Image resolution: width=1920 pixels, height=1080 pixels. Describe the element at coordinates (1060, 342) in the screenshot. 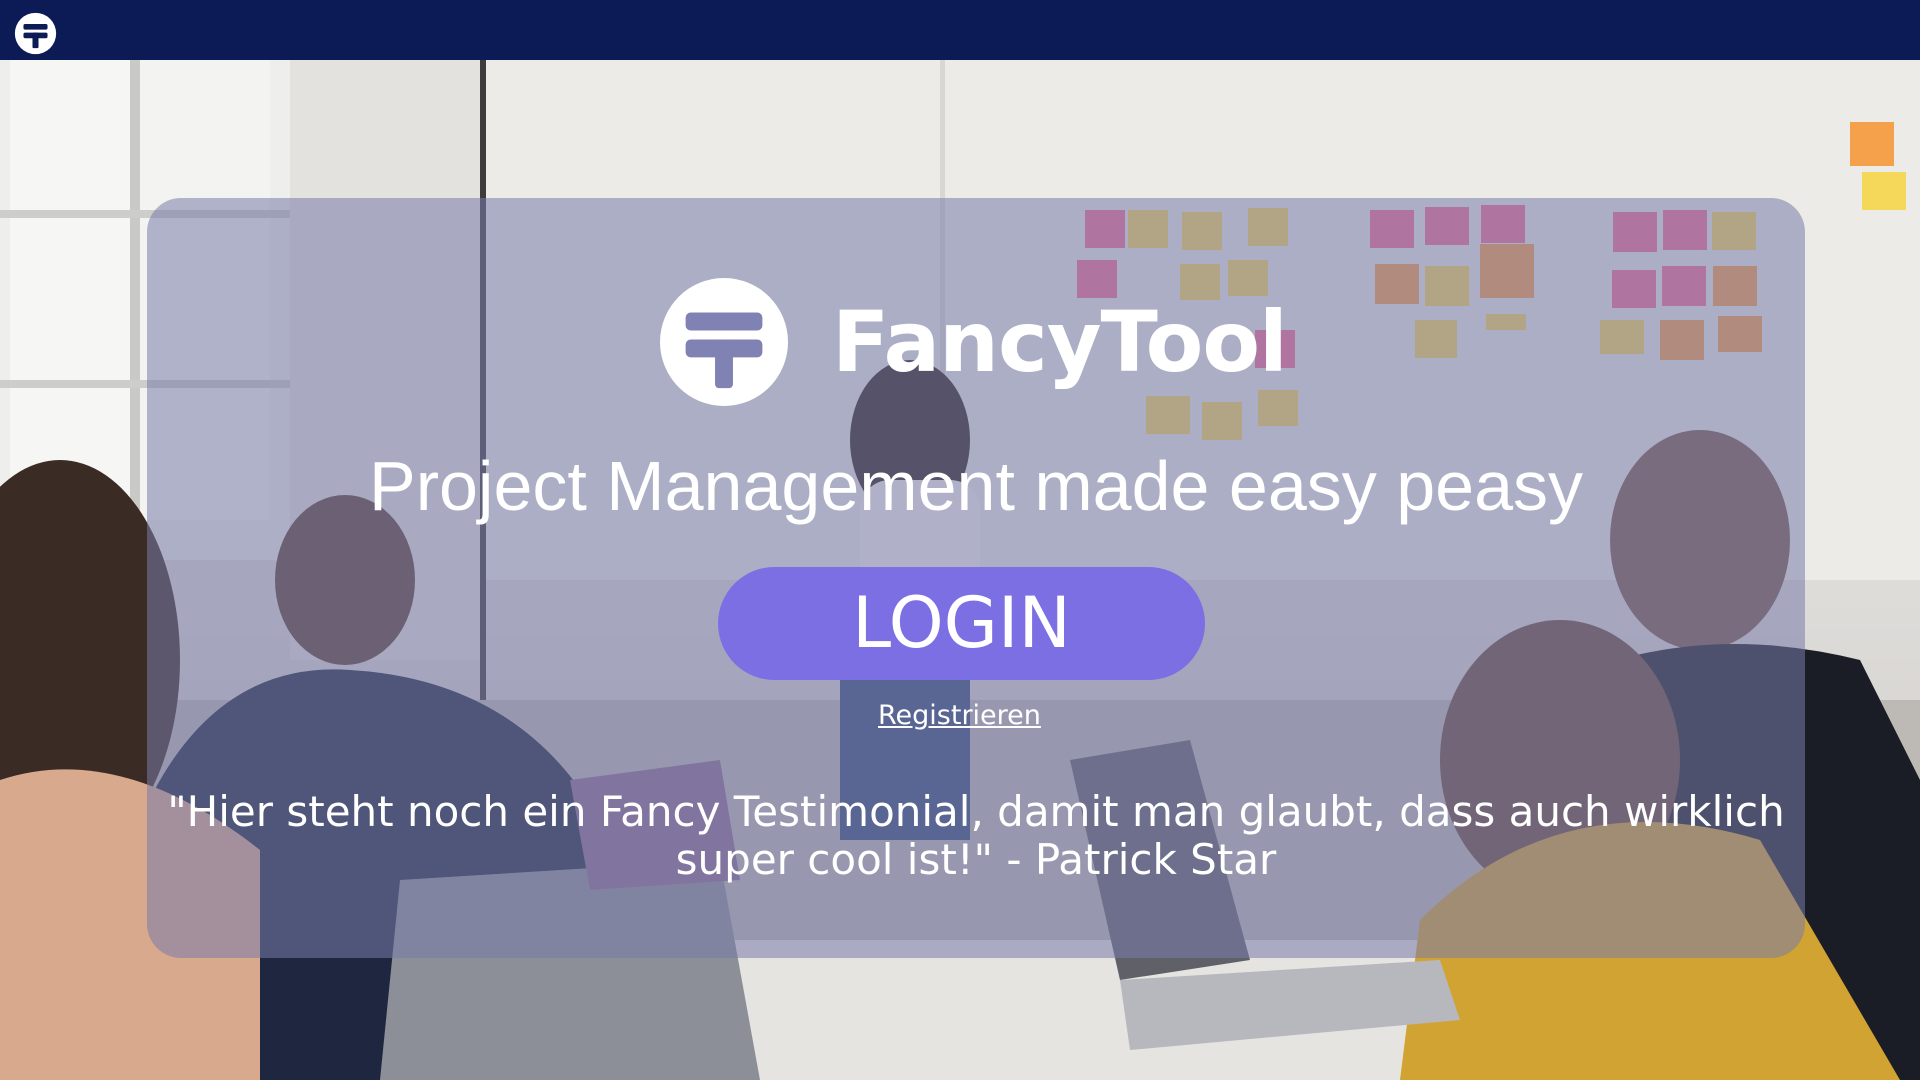

I see `brand-name: FancyTool` at that location.